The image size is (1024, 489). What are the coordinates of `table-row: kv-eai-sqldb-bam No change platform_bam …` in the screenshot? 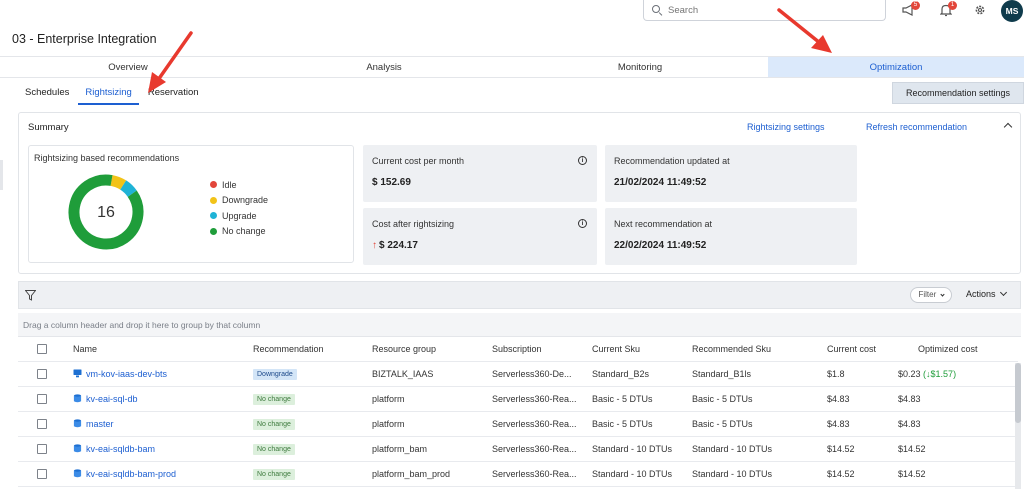 It's located at (518, 449).